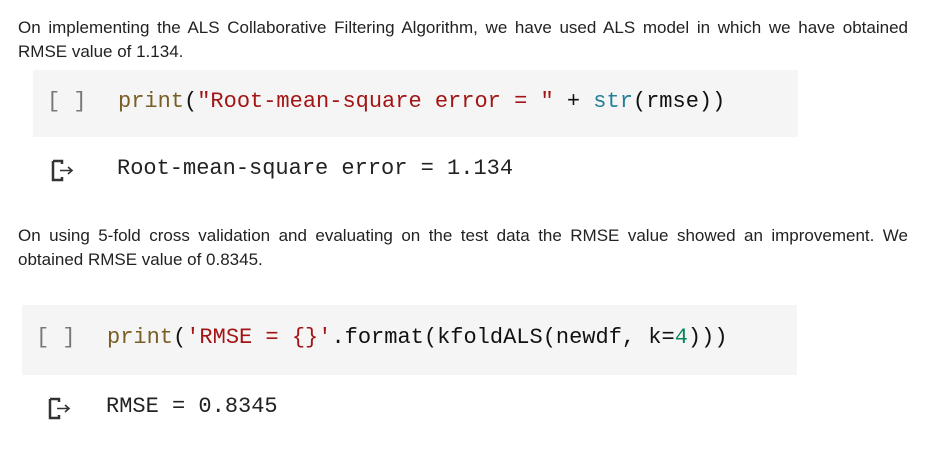 This screenshot has height=452, width=928. I want to click on code-token: 'RMSE = {}', so click(259, 337).